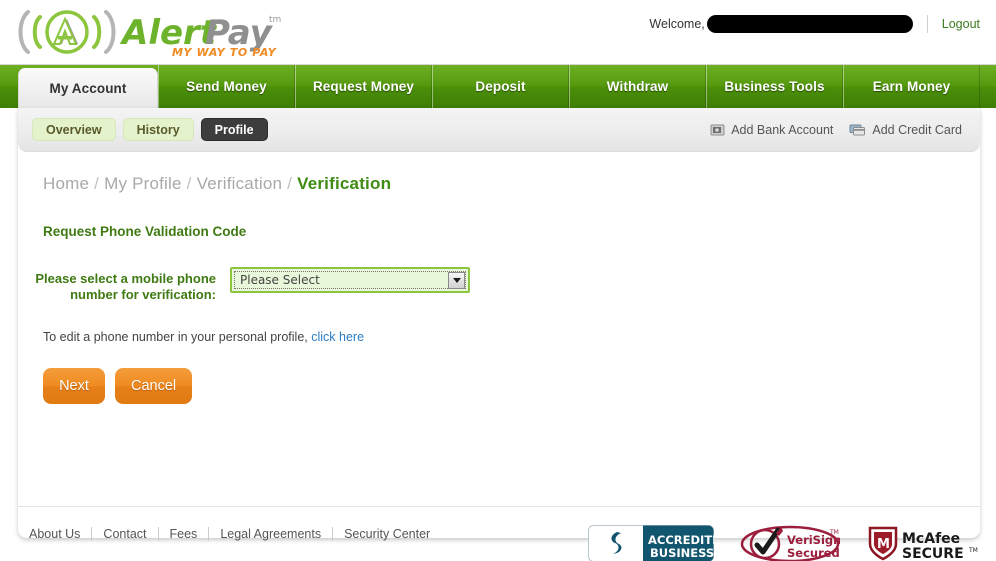  Describe the element at coordinates (927, 24) in the screenshot. I see `header-divider` at that location.